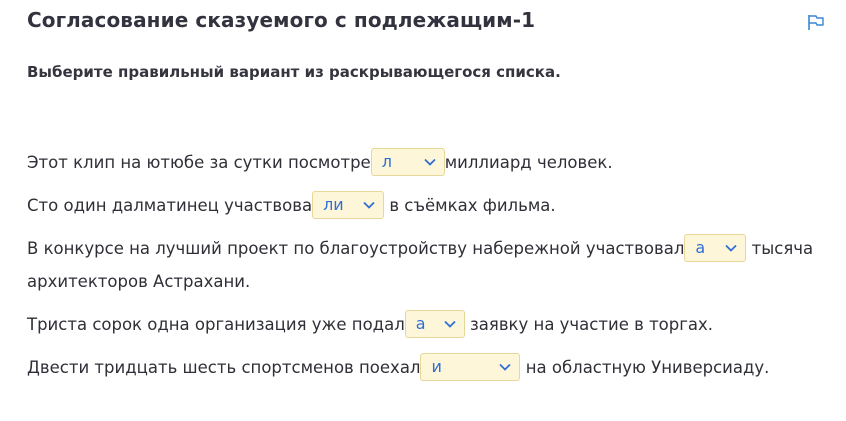 This screenshot has width=846, height=421. What do you see at coordinates (170, 205) in the screenshot?
I see `sentence-text-before: Сто один далматинец участвова` at bounding box center [170, 205].